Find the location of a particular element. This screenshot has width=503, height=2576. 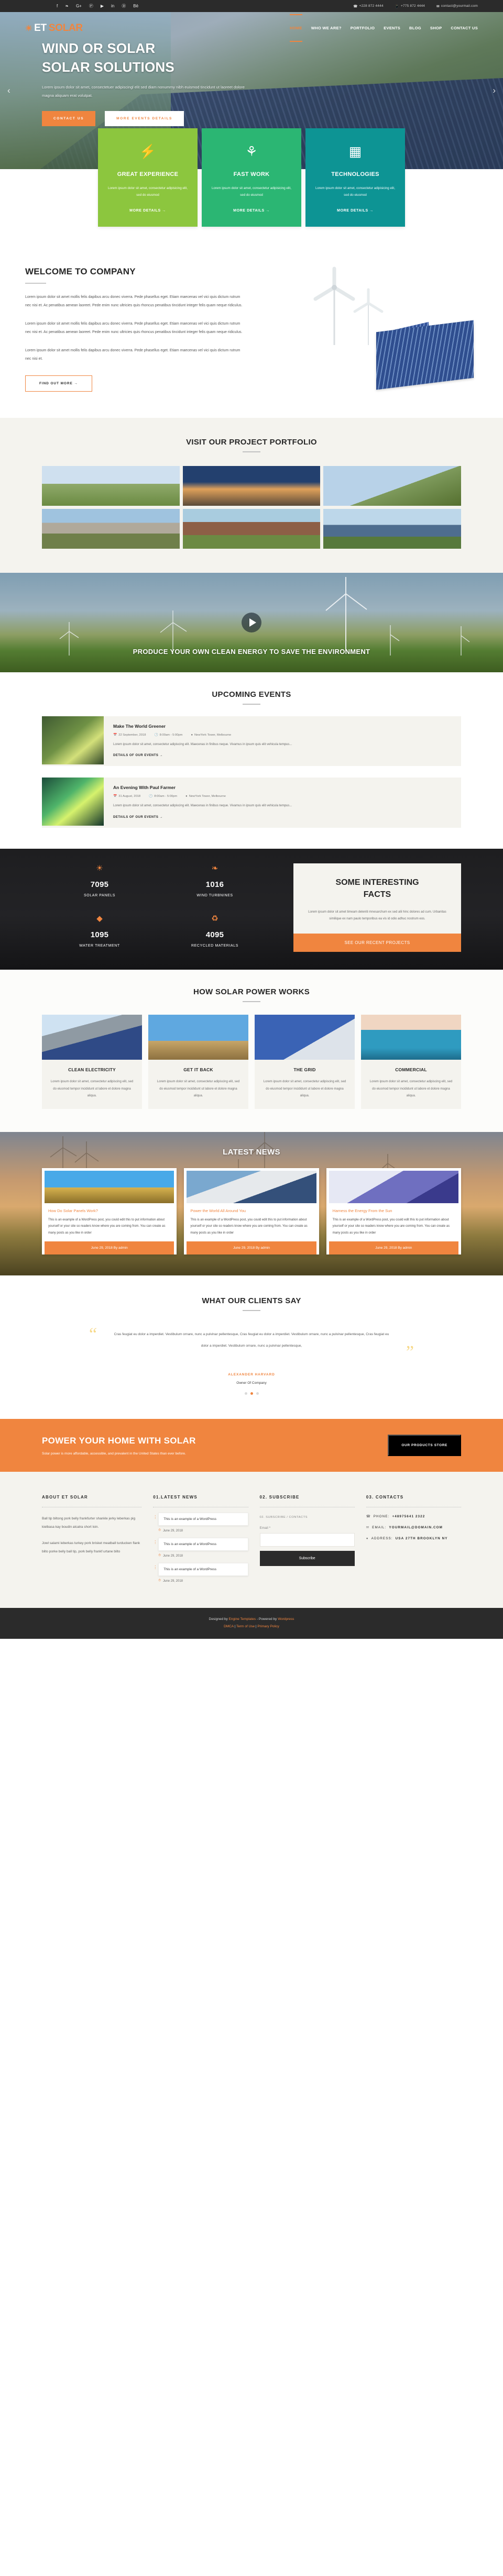

social-links: f ❧ G+ Ⓟ ▶ in Ⓓ Bē is located at coordinates (97, 6).